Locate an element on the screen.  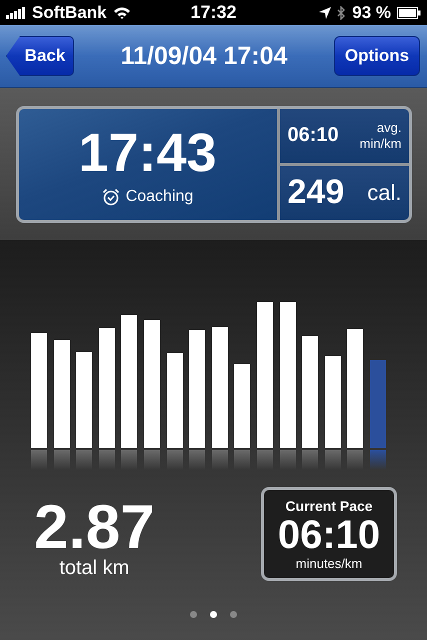
options-button: Options is located at coordinates (377, 56).